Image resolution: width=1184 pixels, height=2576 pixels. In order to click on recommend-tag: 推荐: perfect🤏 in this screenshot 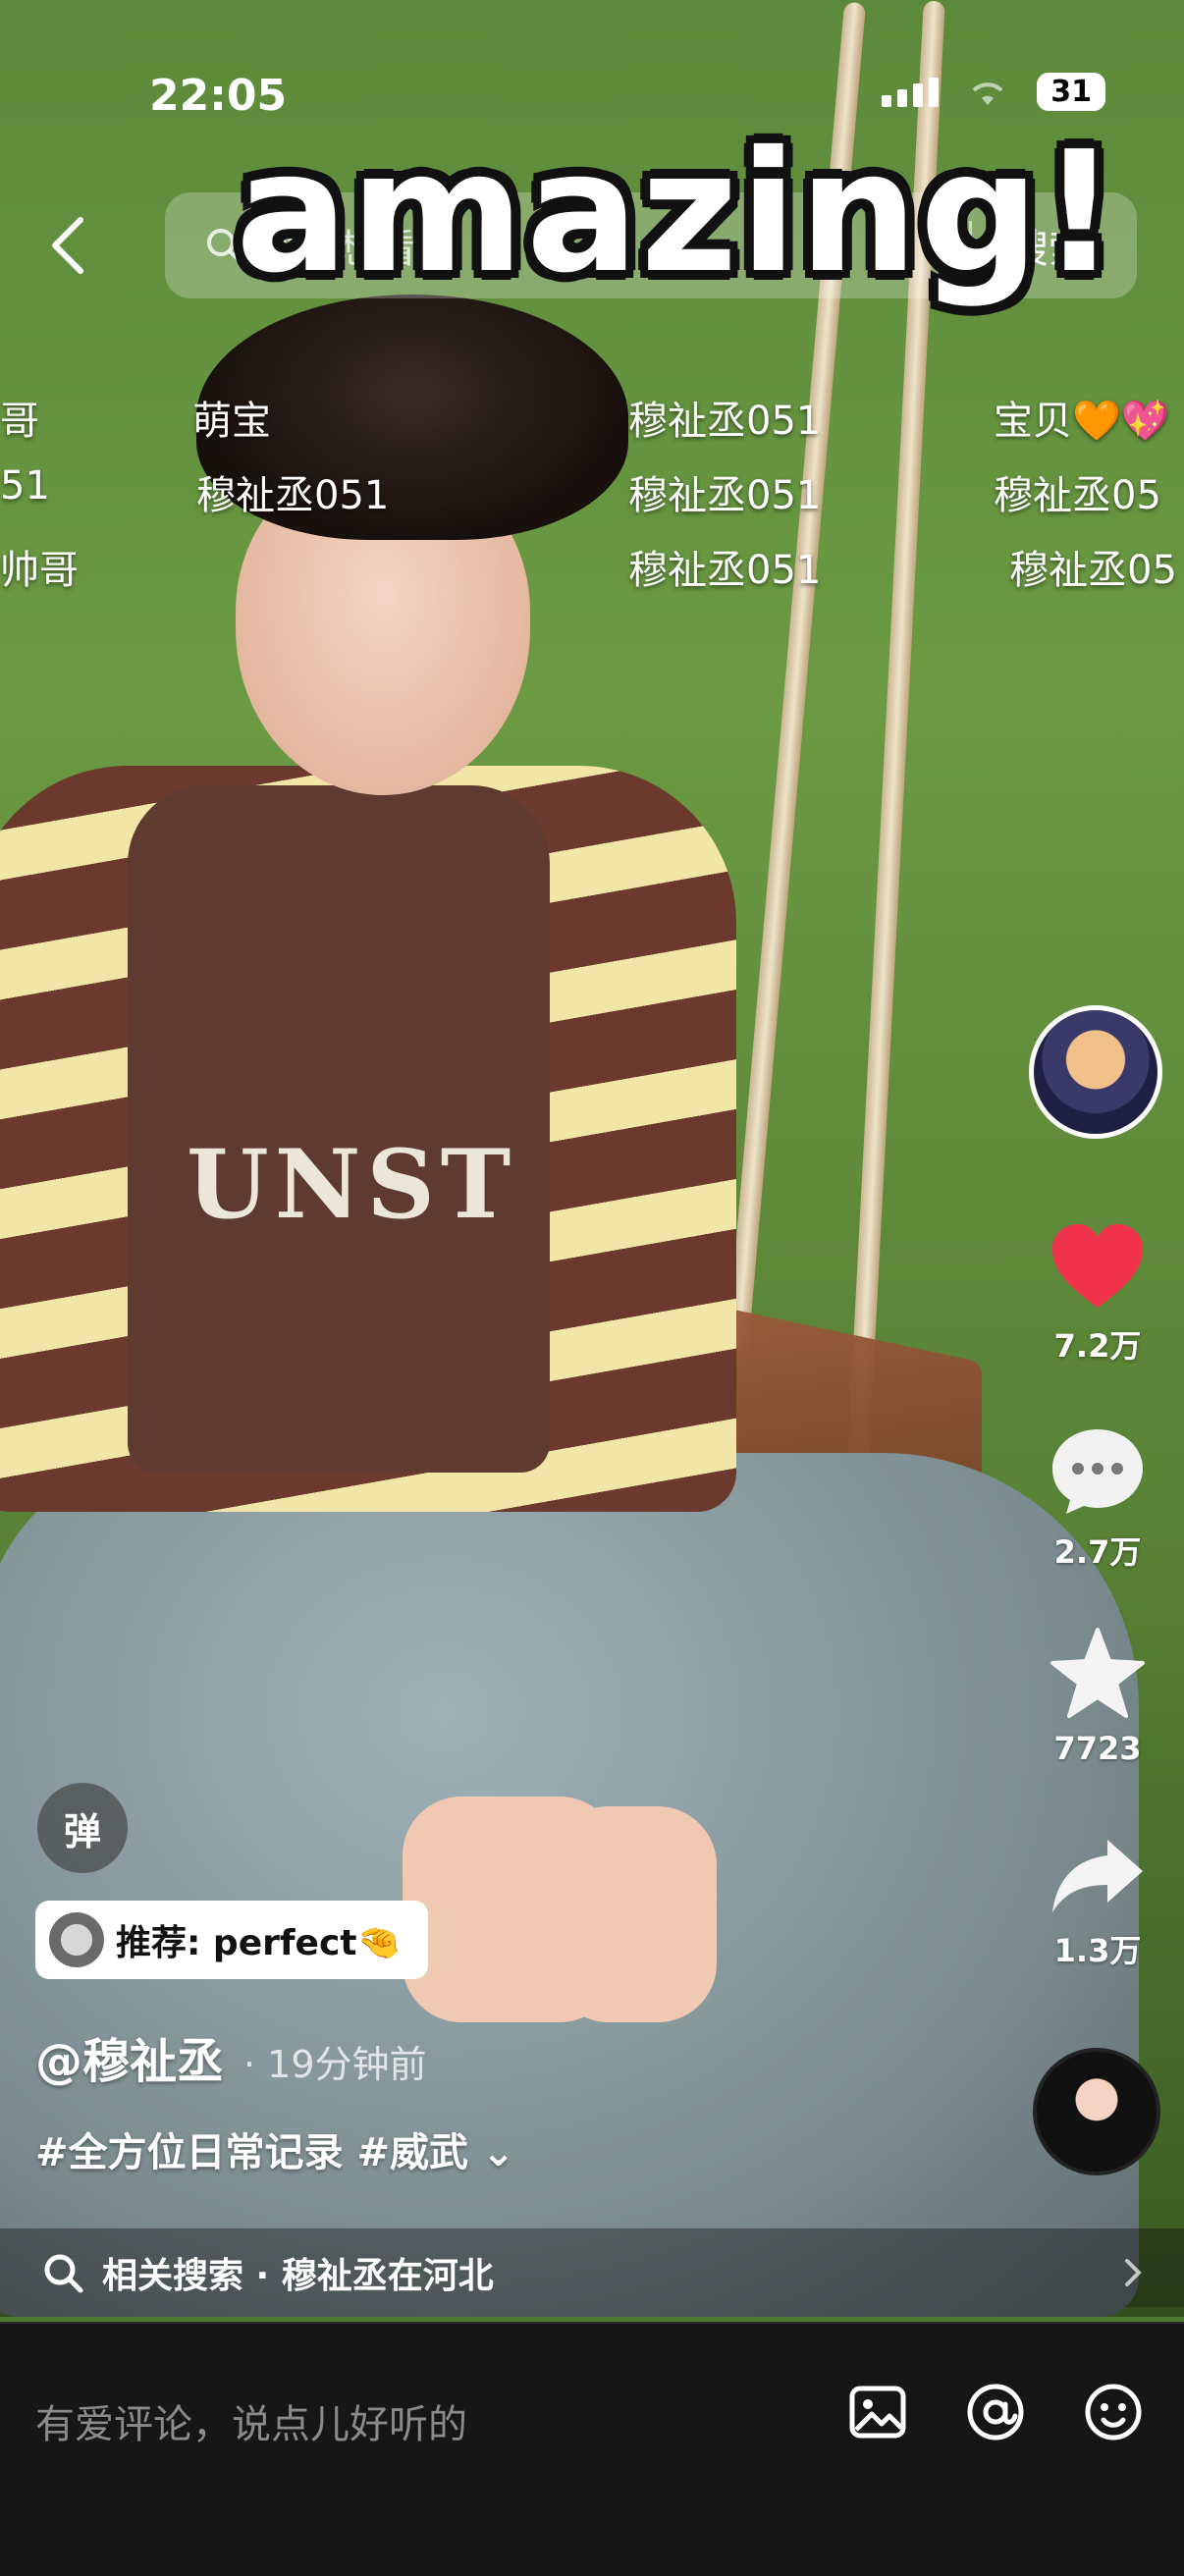, I will do `click(232, 1940)`.